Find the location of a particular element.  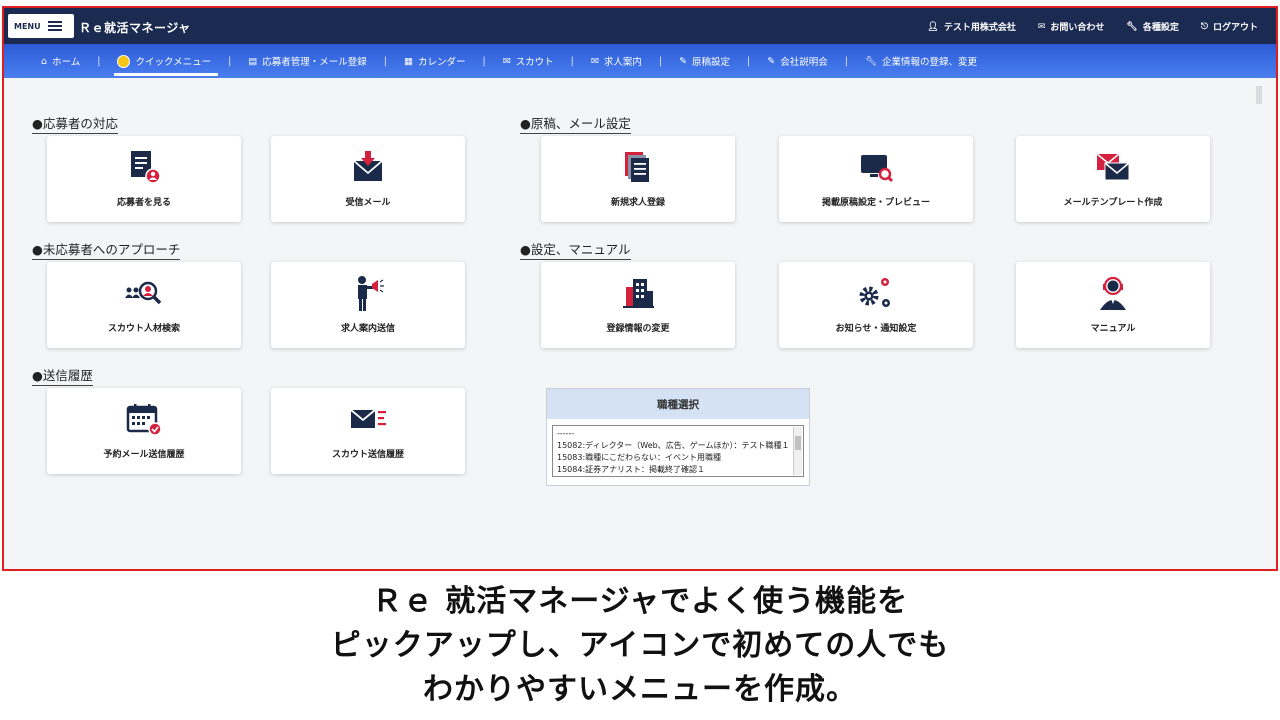

card-inbox: 受信メール is located at coordinates (368, 179).